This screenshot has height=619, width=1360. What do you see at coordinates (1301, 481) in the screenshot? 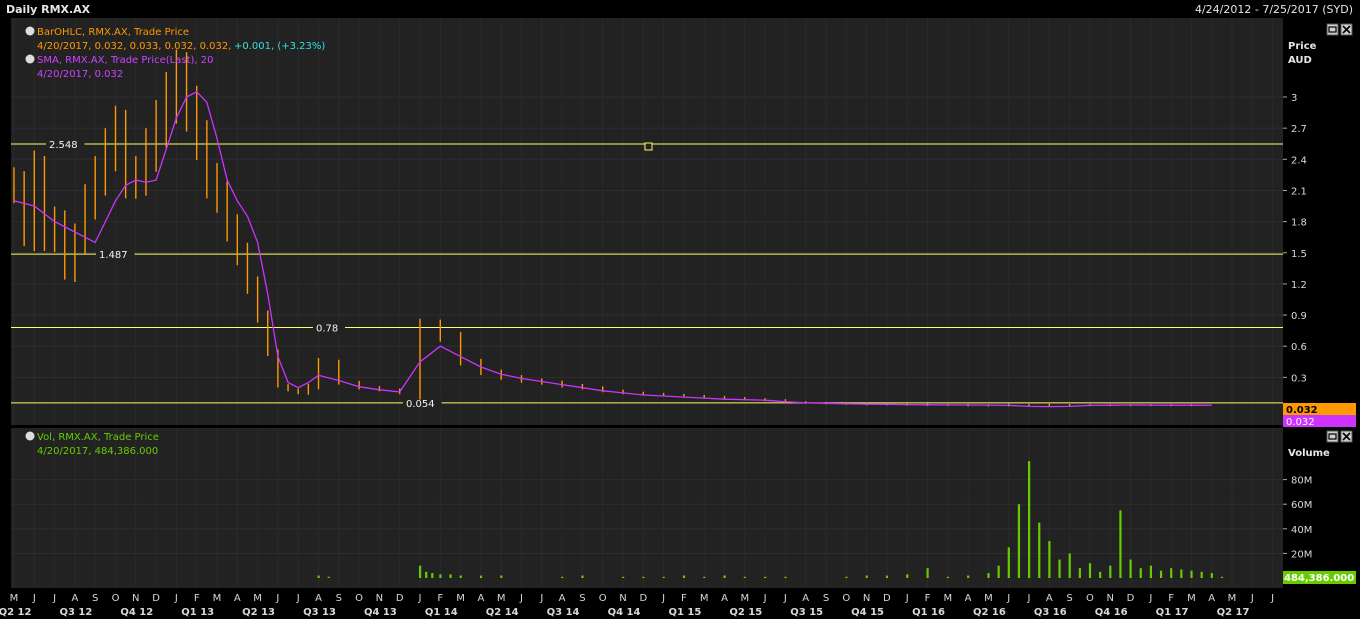
I see `volume-tick-label: 80M` at bounding box center [1301, 481].